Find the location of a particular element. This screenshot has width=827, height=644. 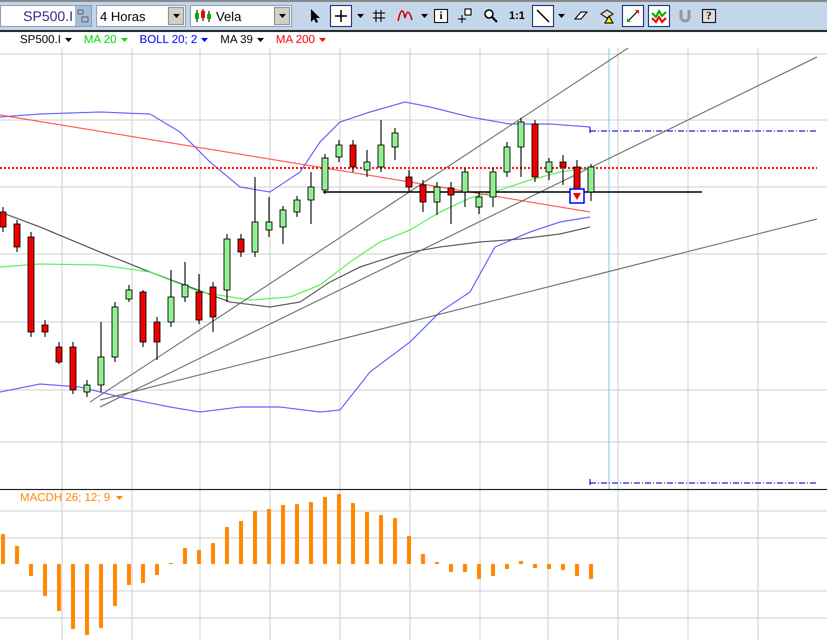

line-tool-button is located at coordinates (543, 16).